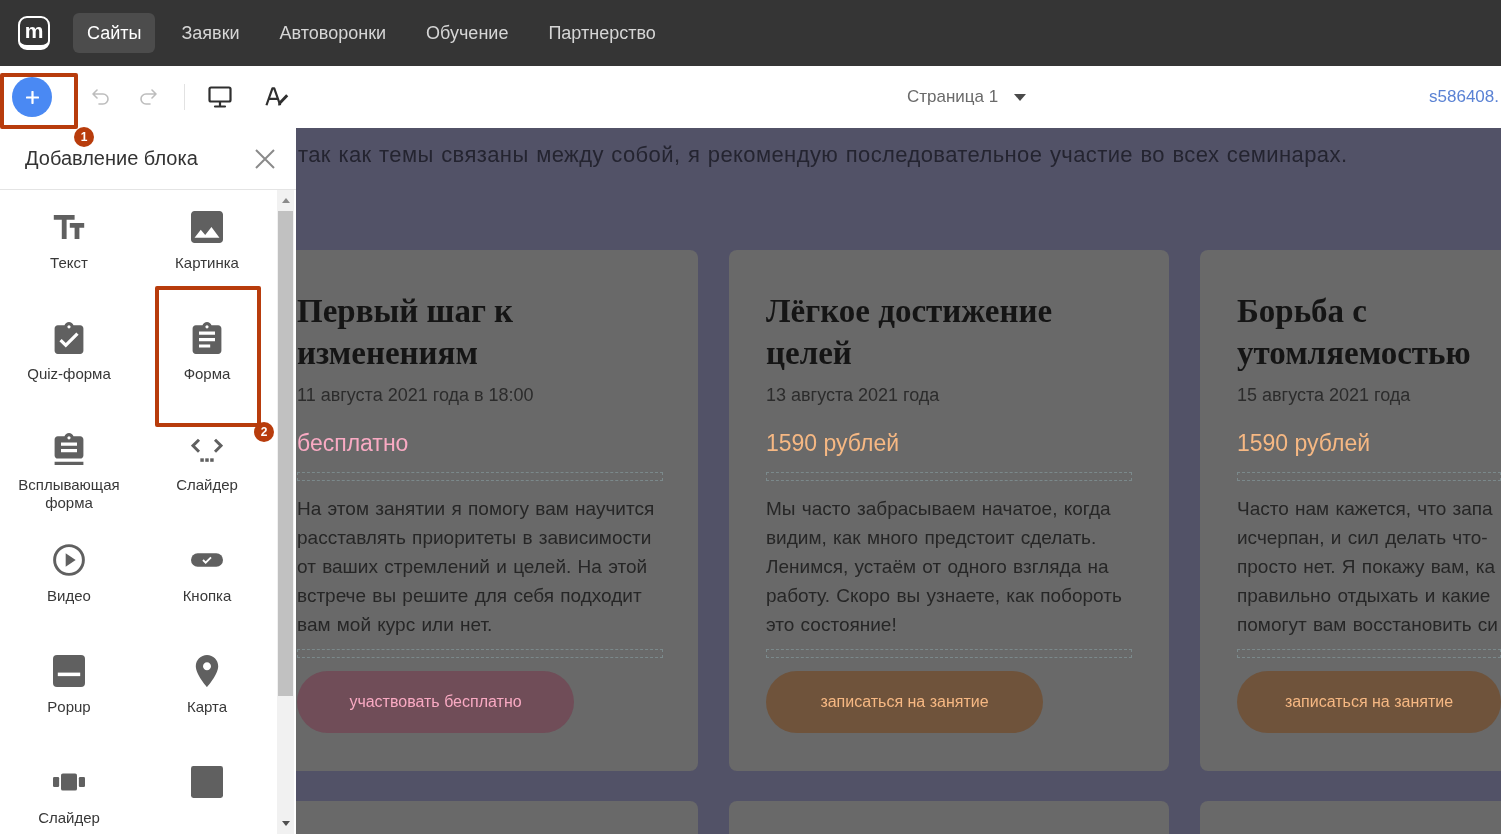 The height and width of the screenshot is (834, 1501). What do you see at coordinates (210, 33) in the screenshot?
I see `nav-tab: Заявки` at bounding box center [210, 33].